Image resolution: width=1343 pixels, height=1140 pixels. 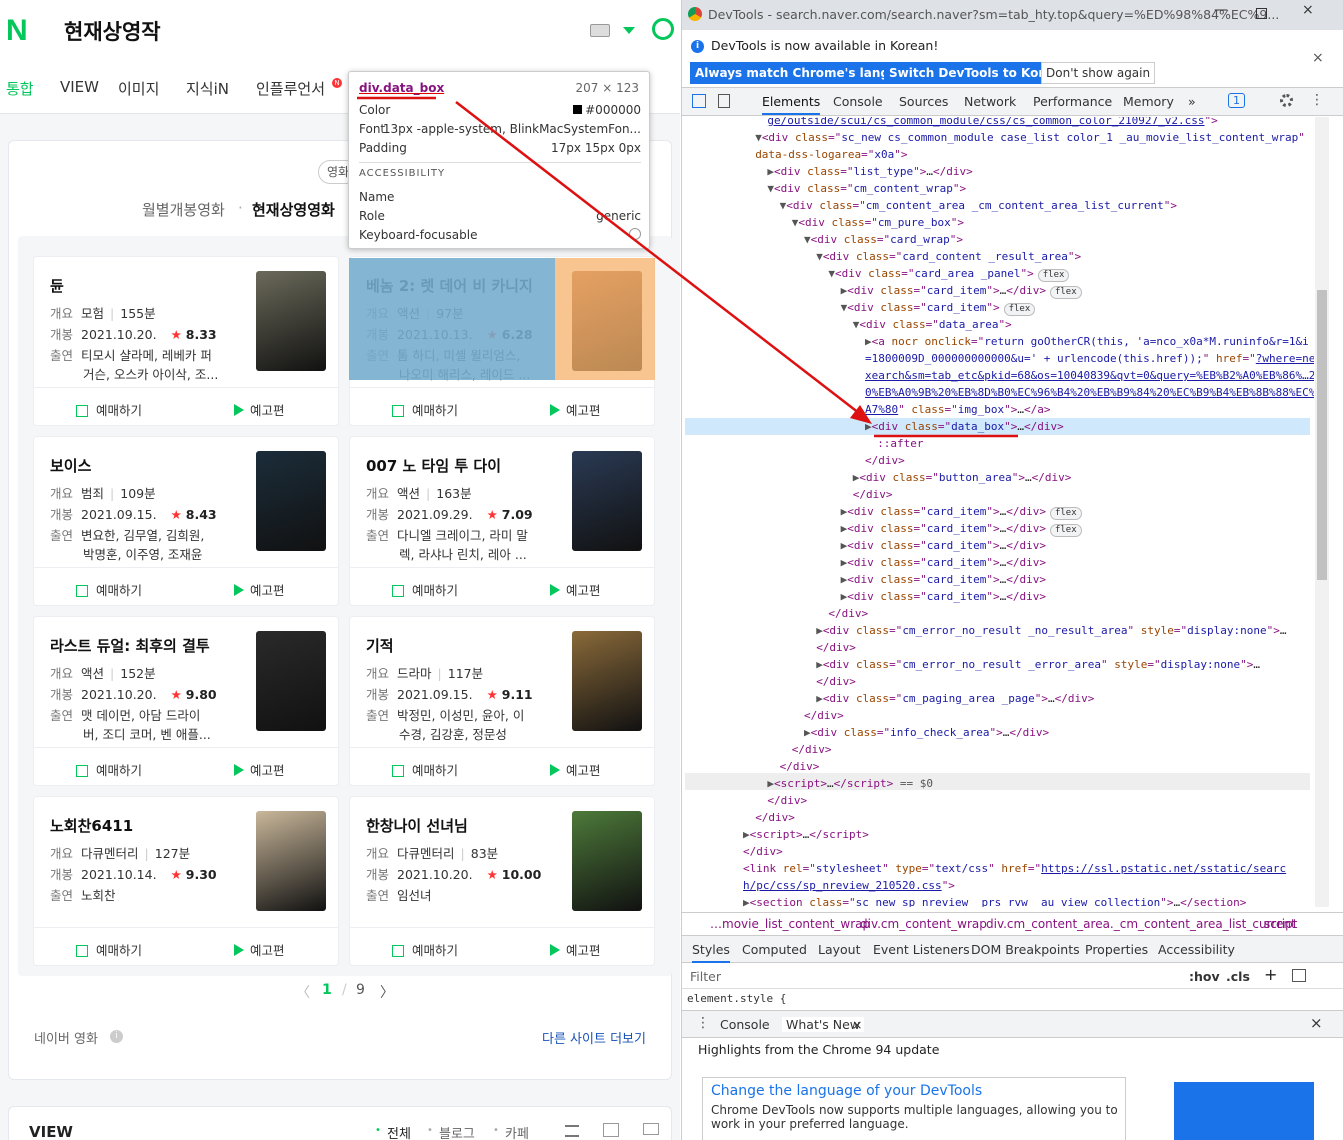 I want to click on tab-influencer: 인플루언서, so click(x=290, y=88).